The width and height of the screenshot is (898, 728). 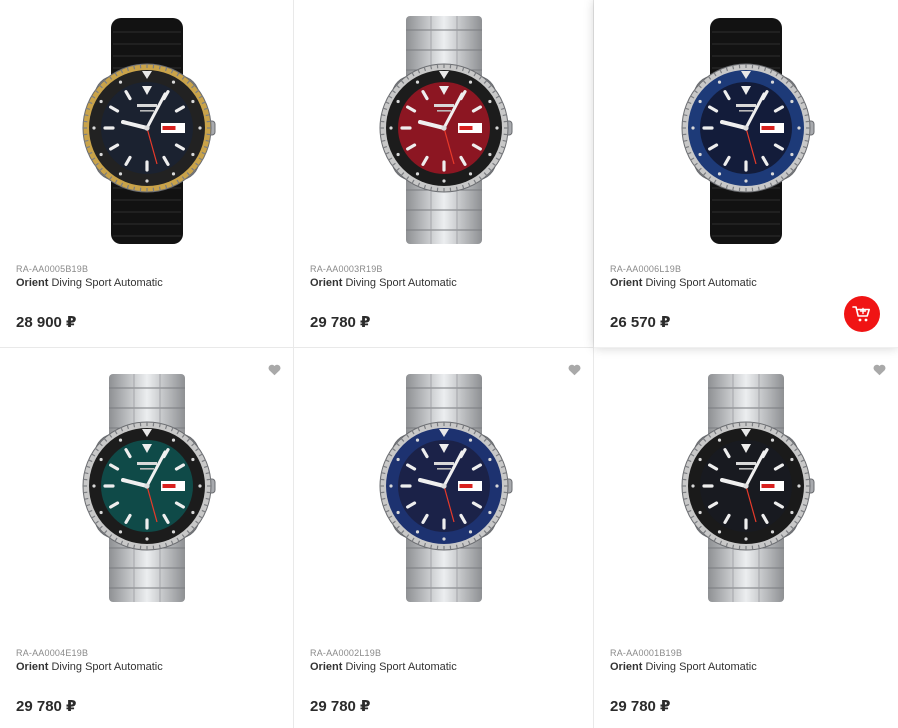 What do you see at coordinates (52, 269) in the screenshot?
I see `product-sku: RA-AA0005B19B` at bounding box center [52, 269].